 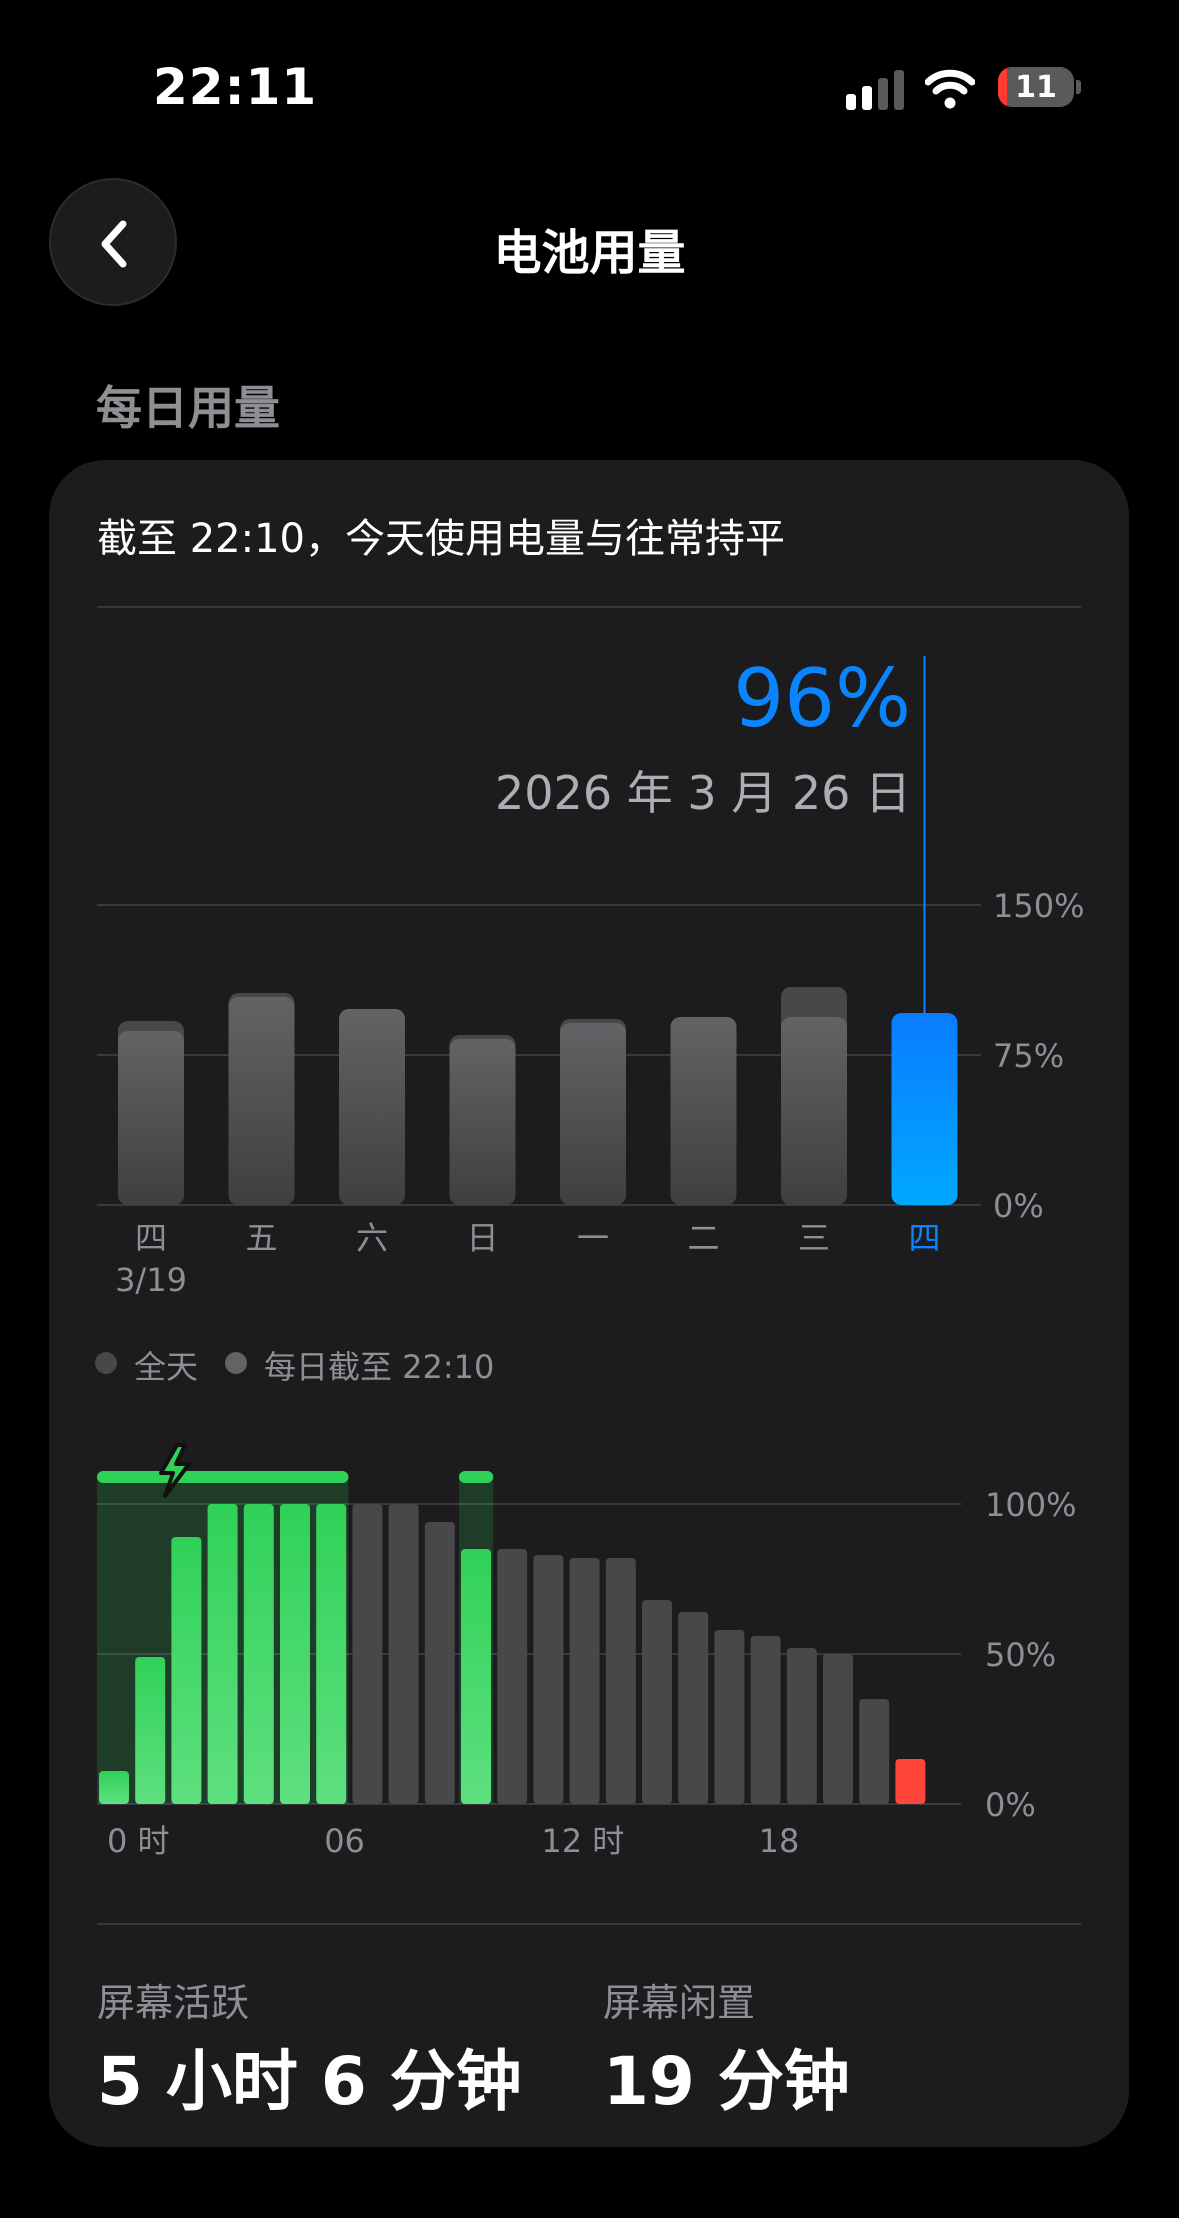 I want to click on x-tick-label: 06, so click(x=344, y=1841).